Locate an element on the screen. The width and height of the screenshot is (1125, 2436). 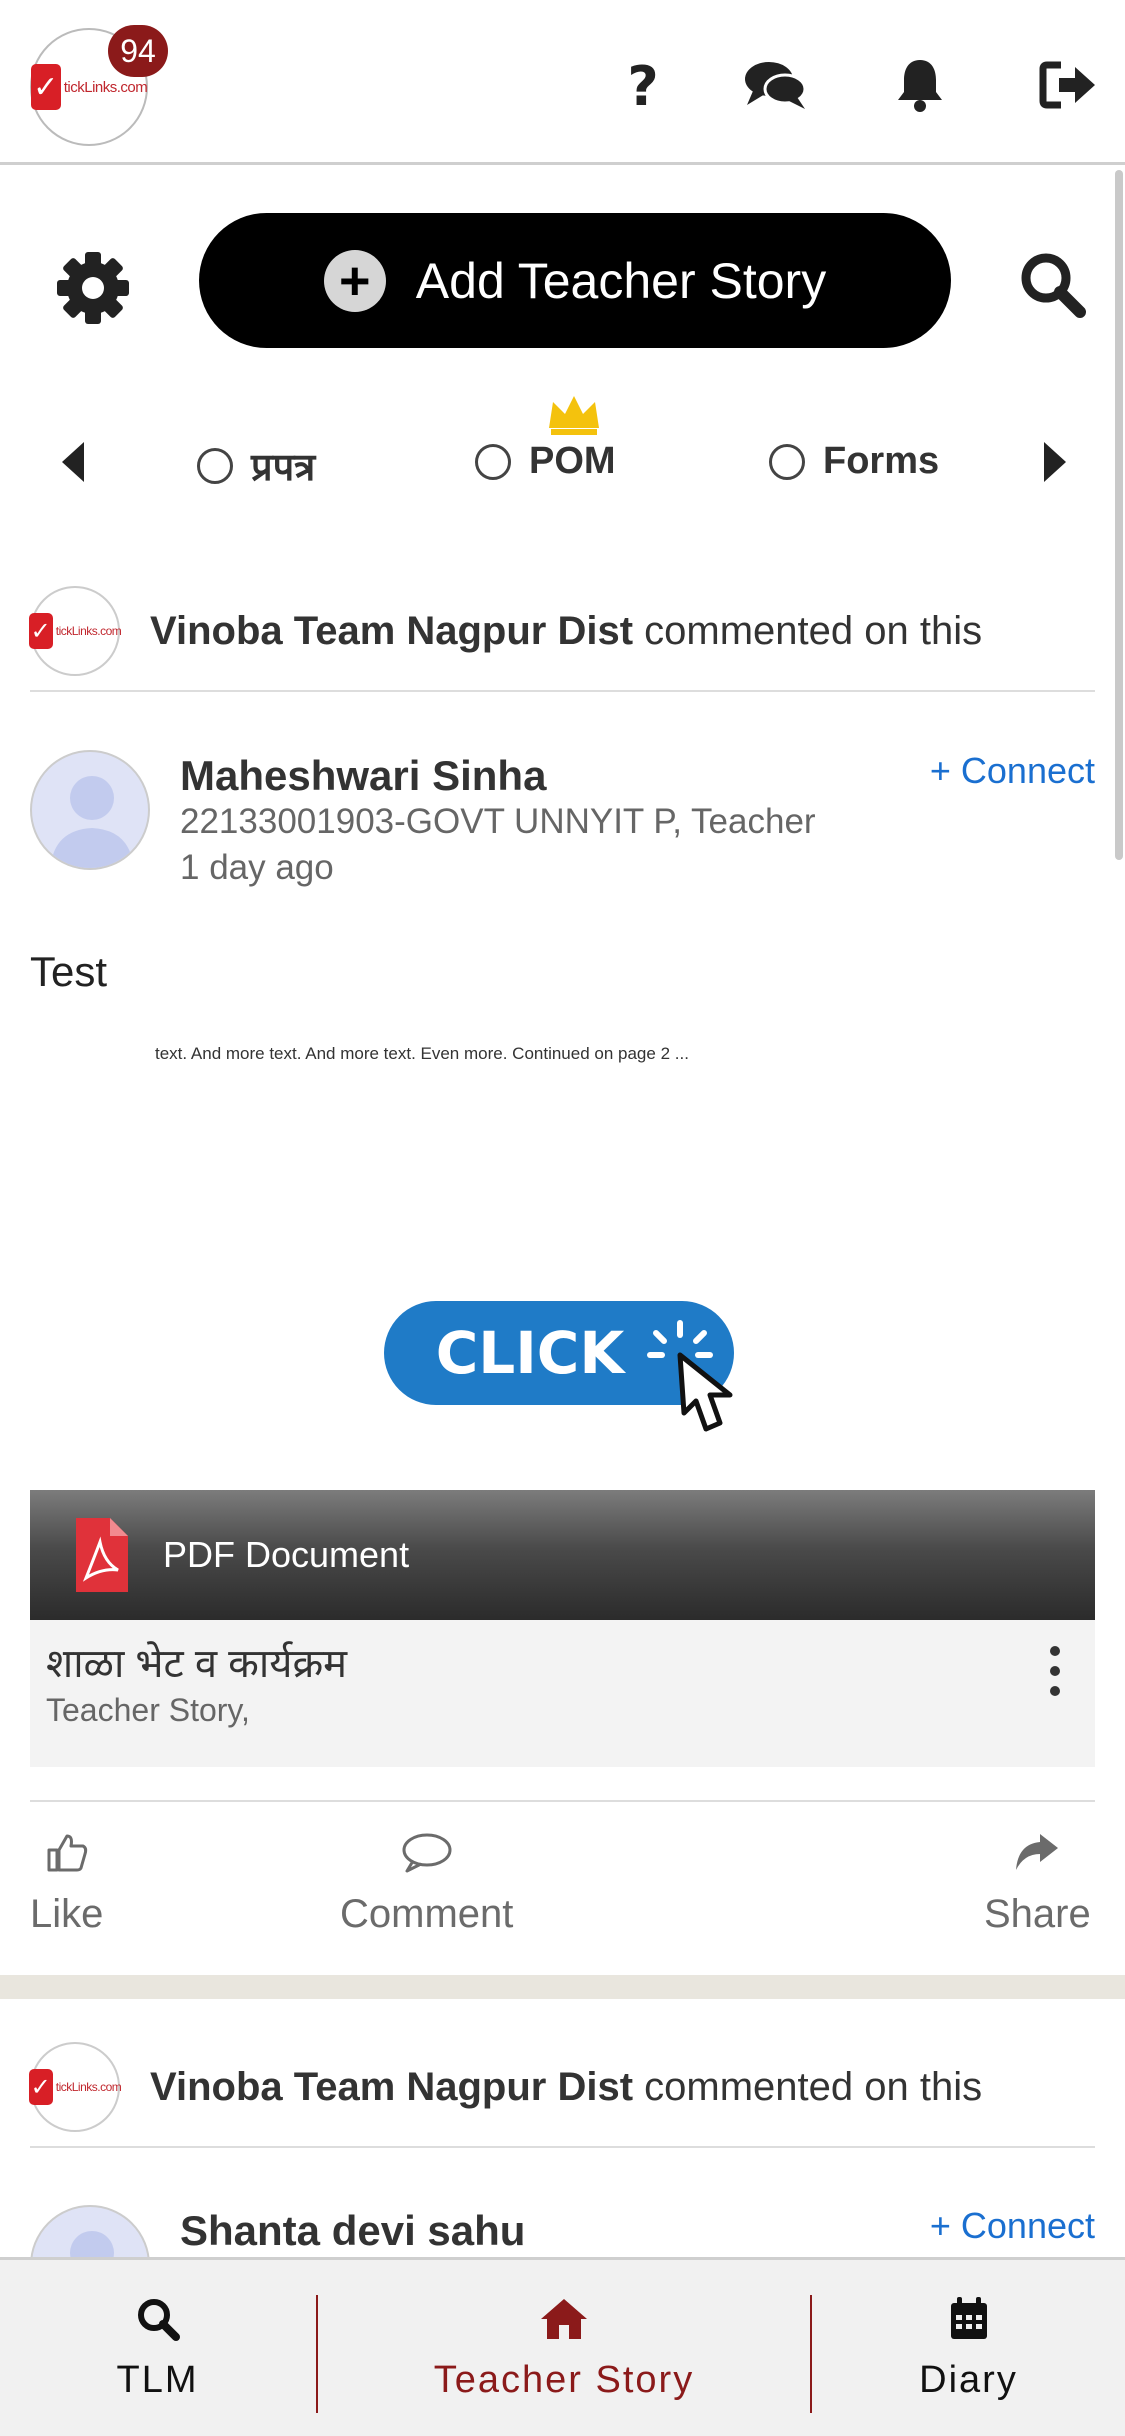
filter-next-button is located at coordinates (1055, 462).